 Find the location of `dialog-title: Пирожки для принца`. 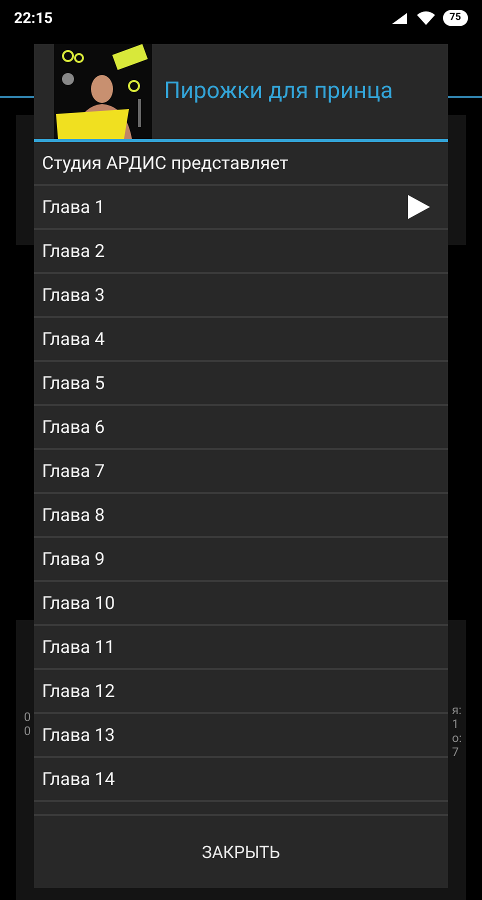

dialog-title: Пирожки для принца is located at coordinates (278, 91).